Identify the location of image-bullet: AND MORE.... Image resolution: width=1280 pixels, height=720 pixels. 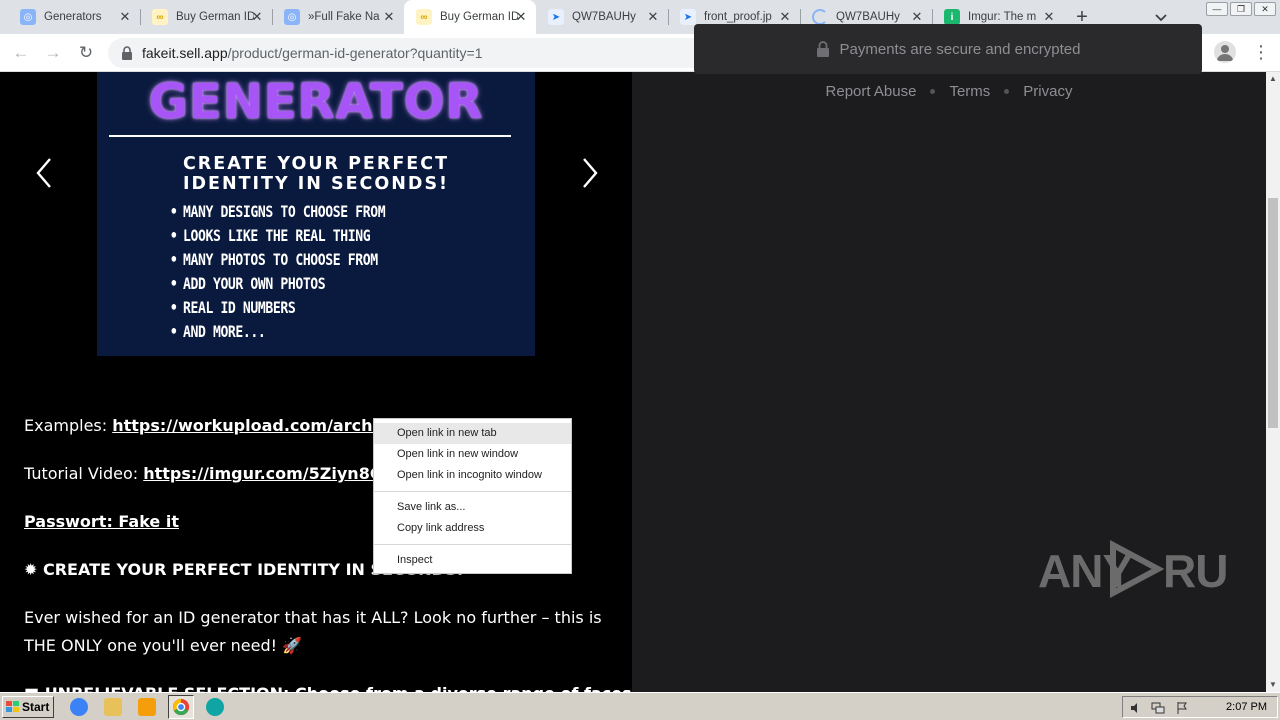
(284, 332).